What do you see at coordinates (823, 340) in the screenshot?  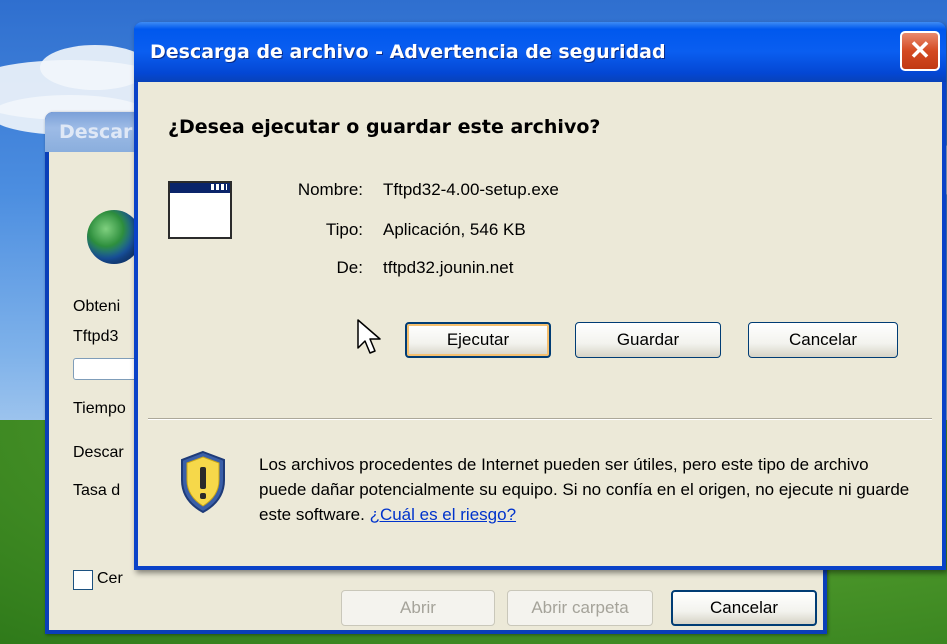 I see `cancel-button: Cancelar` at bounding box center [823, 340].